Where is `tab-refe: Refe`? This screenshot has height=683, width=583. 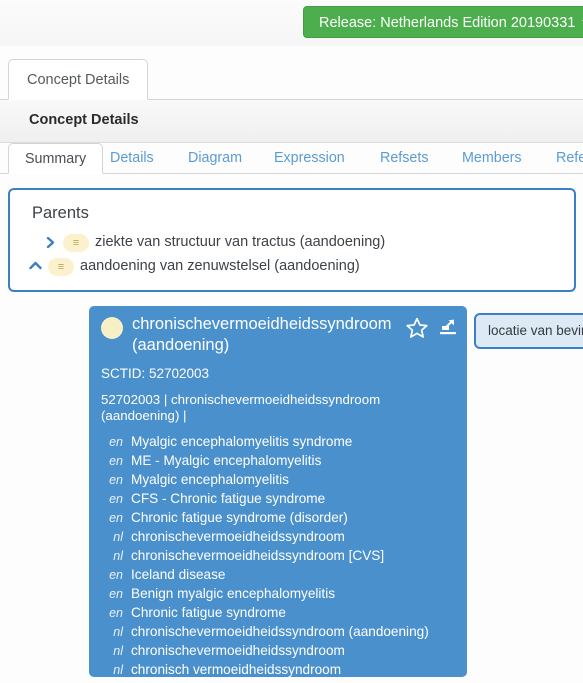 tab-refe: Refe is located at coordinates (569, 158).